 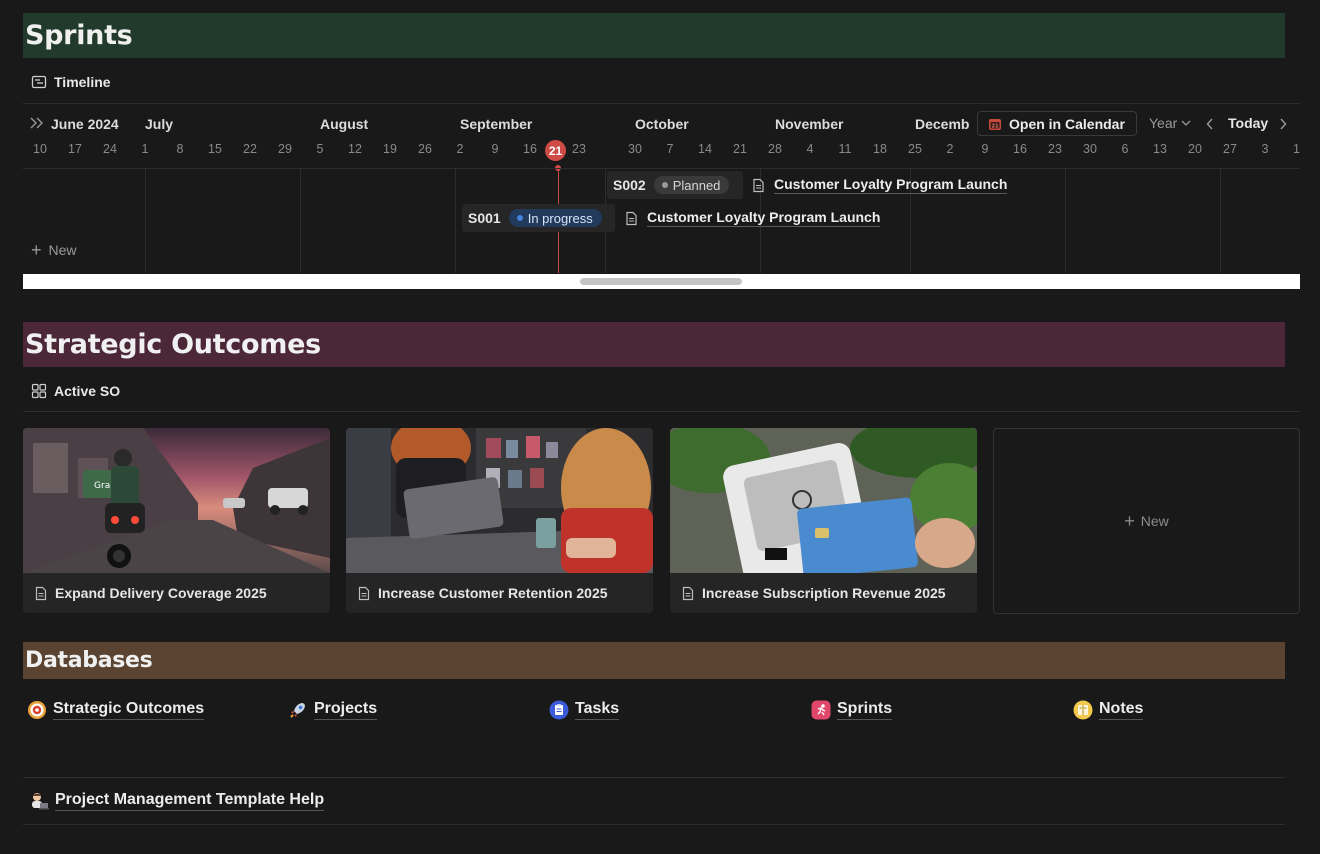 I want to click on person-at-desk-icon, so click(x=40, y=801).